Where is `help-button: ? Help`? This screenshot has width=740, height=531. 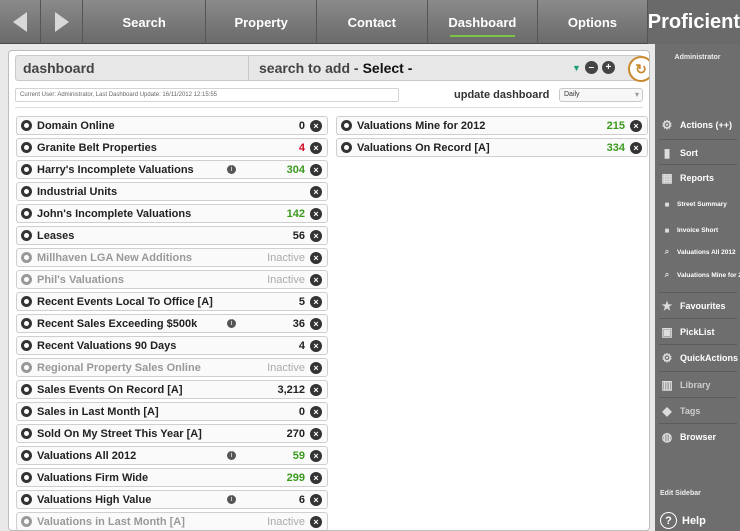
help-button: ? Help is located at coordinates (683, 520).